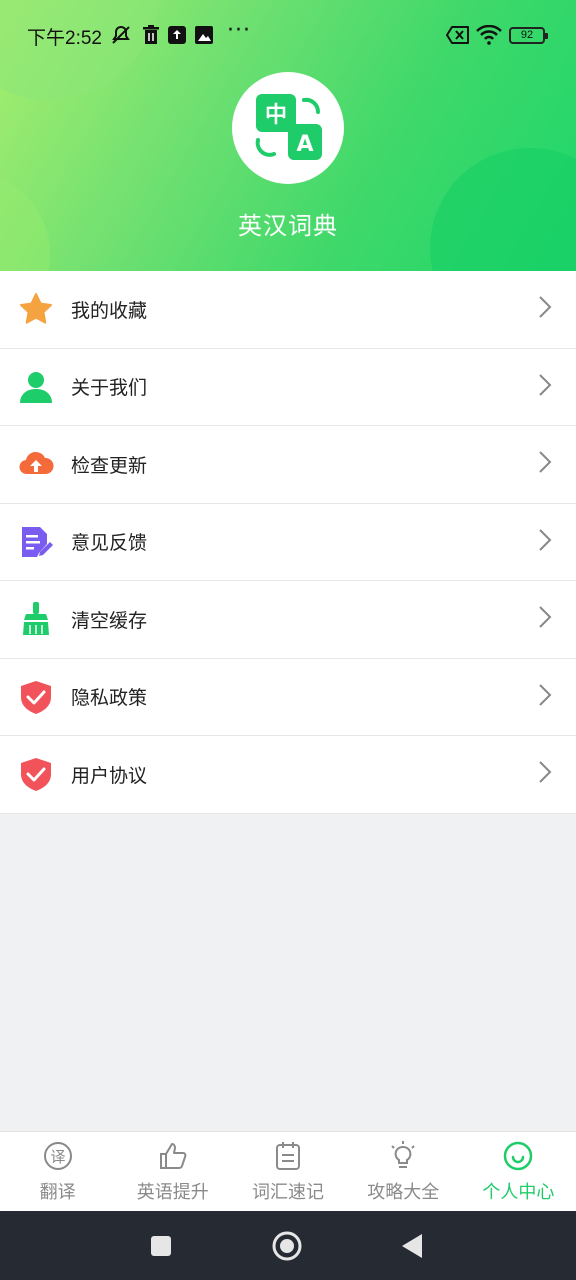 This screenshot has width=576, height=1280. I want to click on bottom-tab-bar: 译 翻译 英语提升 词汇速记 攻略大全 个人中心, so click(288, 1171).